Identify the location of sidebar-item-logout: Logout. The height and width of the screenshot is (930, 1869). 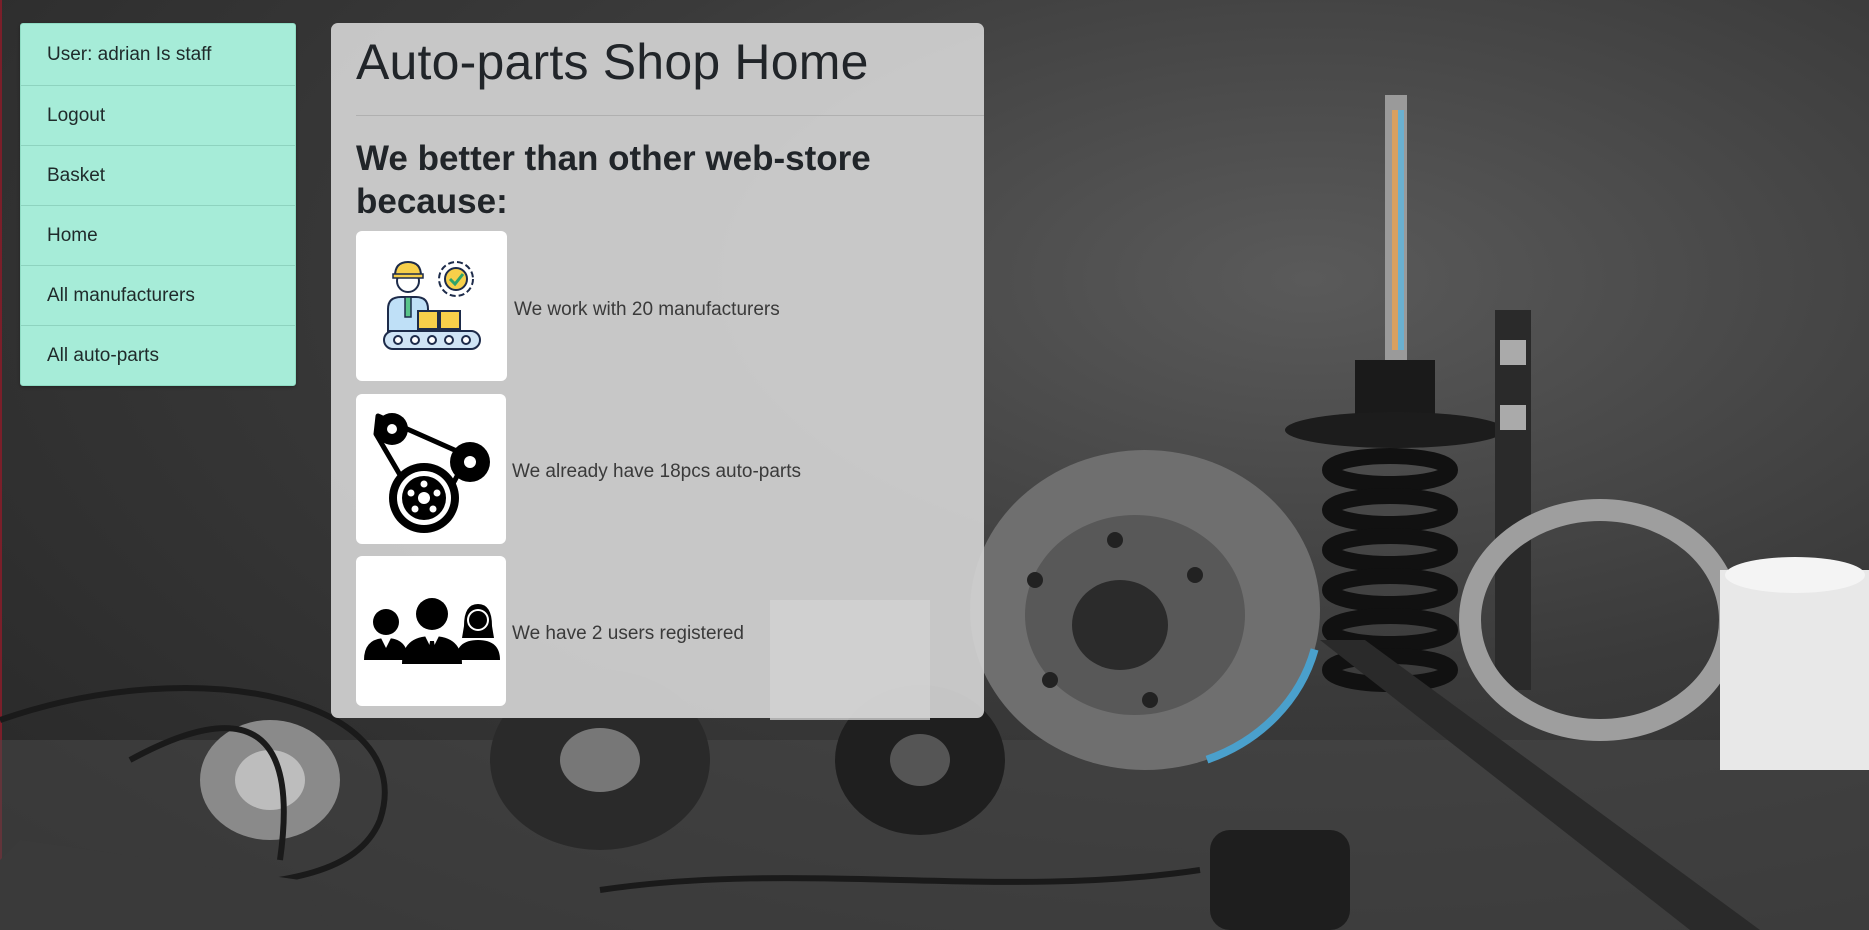
(158, 115).